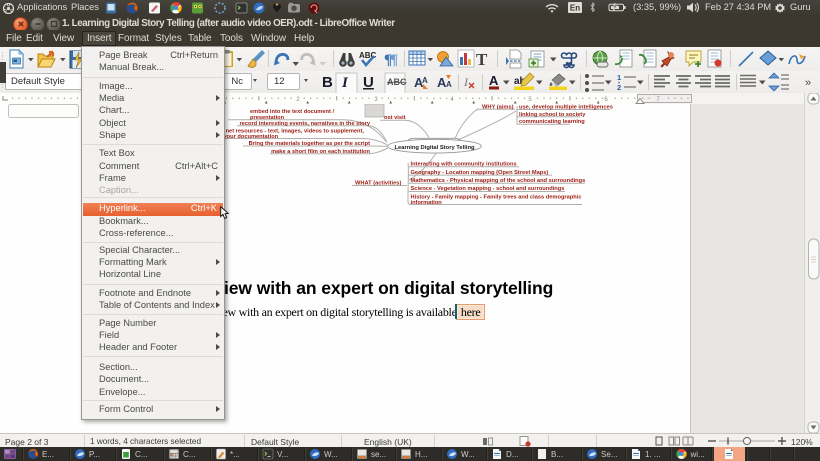 The image size is (820, 461). What do you see at coordinates (619, 87) in the screenshot?
I see `svg-text: 2` at bounding box center [619, 87].